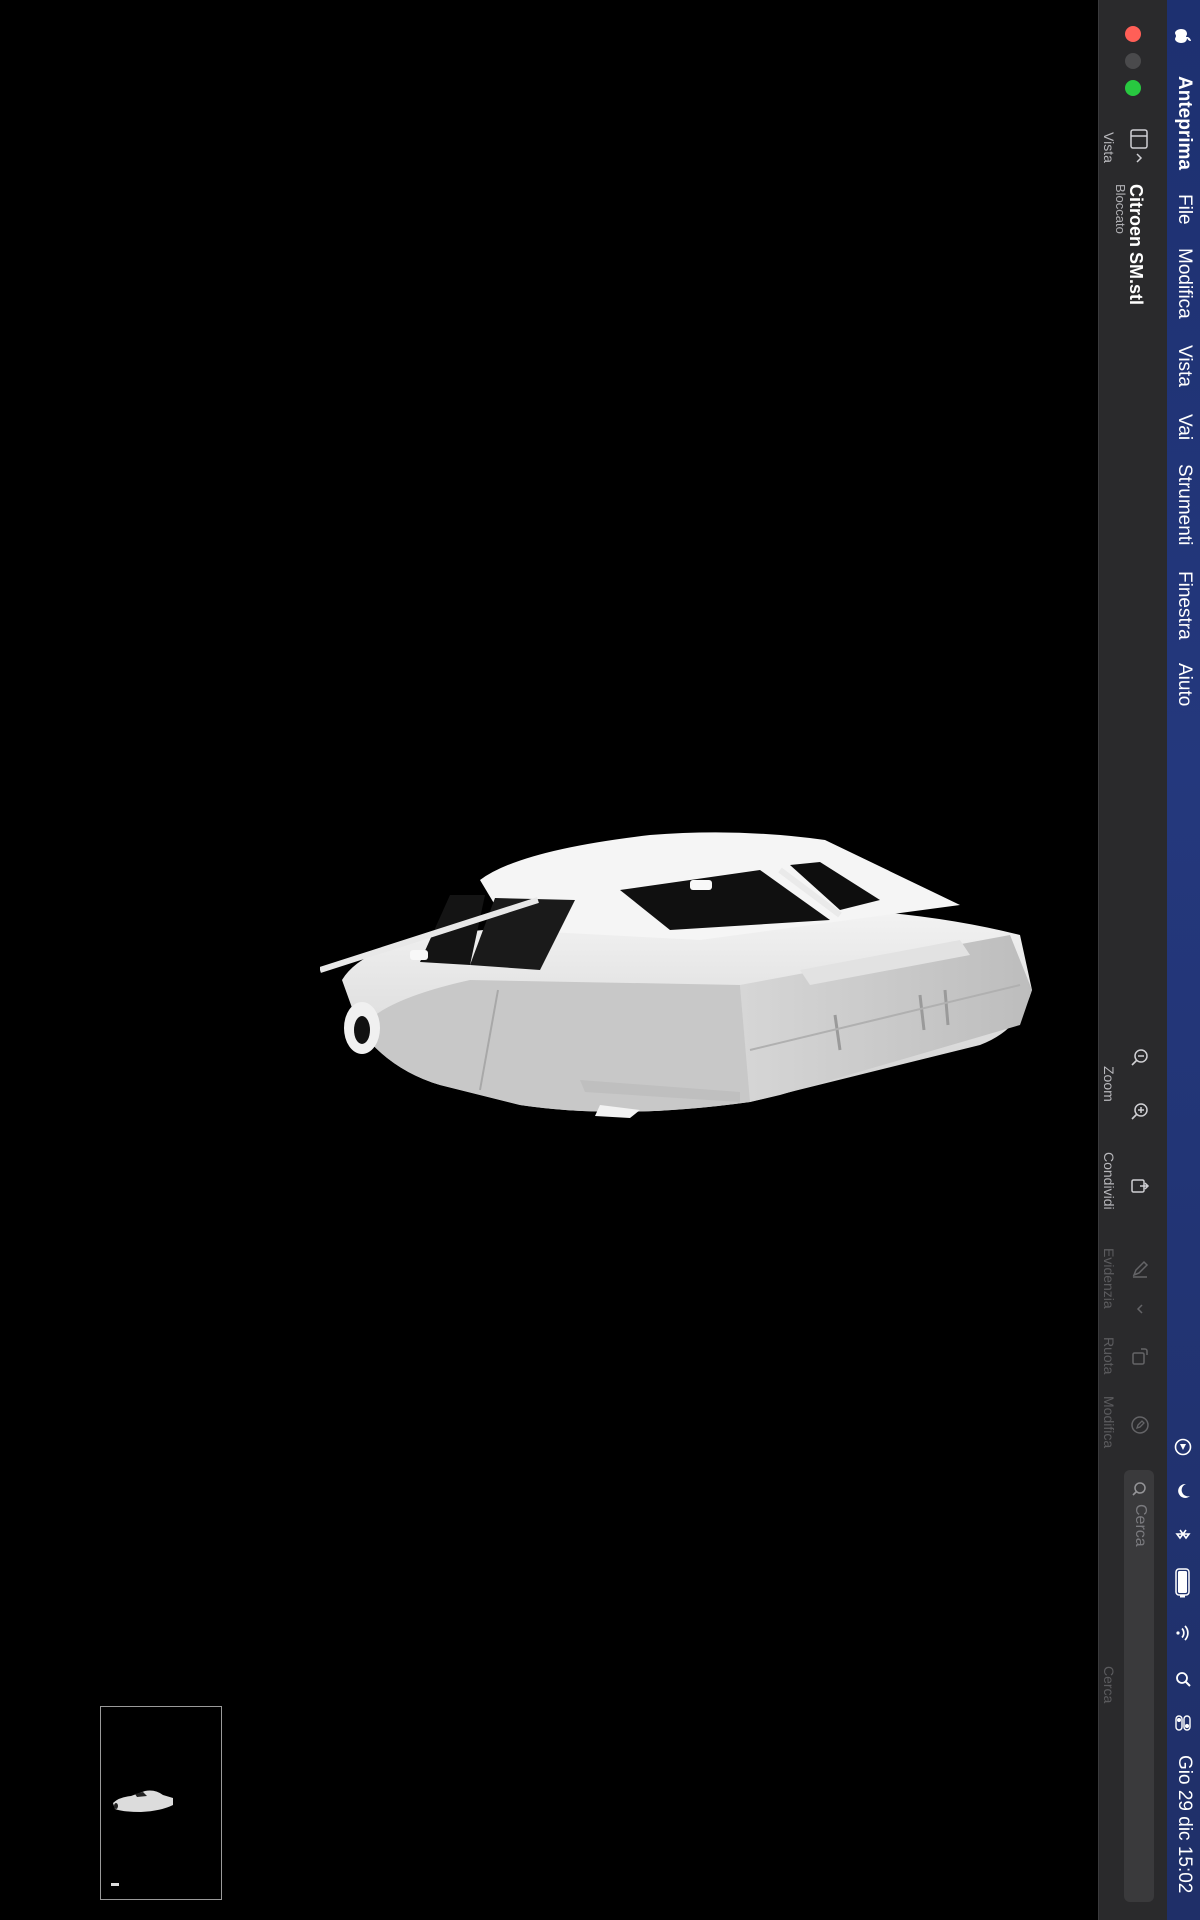  I want to click on control-center-icon, so click(1183, 1723).